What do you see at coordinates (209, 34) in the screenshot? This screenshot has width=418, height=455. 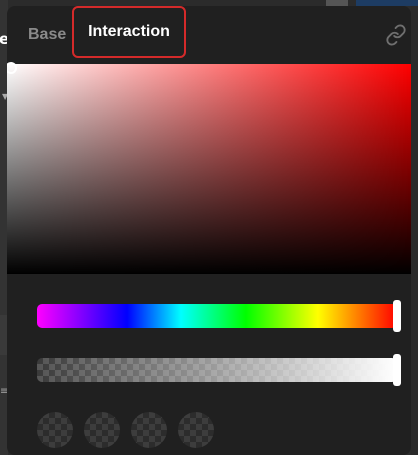 I see `color-picker-tabs: Base Interaction` at bounding box center [209, 34].